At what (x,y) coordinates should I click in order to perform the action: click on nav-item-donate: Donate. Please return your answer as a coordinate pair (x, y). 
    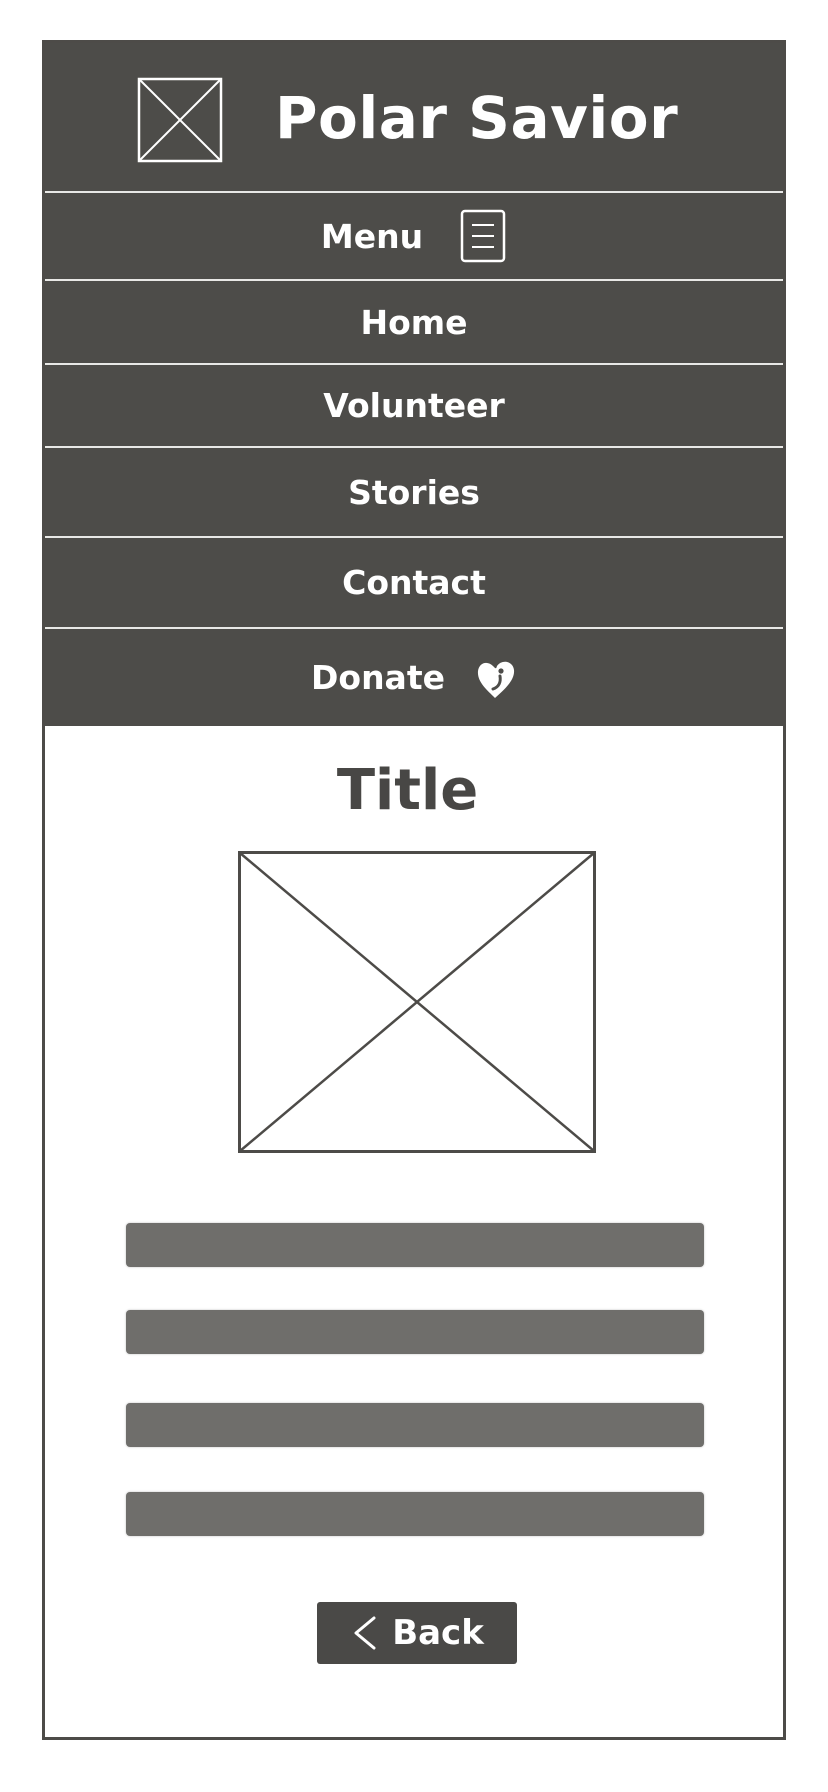
    Looking at the image, I should click on (414, 677).